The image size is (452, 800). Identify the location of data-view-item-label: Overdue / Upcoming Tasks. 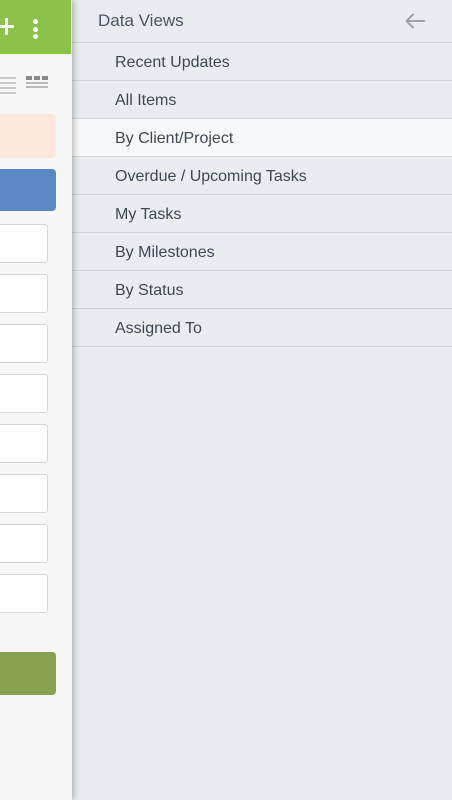
(211, 176).